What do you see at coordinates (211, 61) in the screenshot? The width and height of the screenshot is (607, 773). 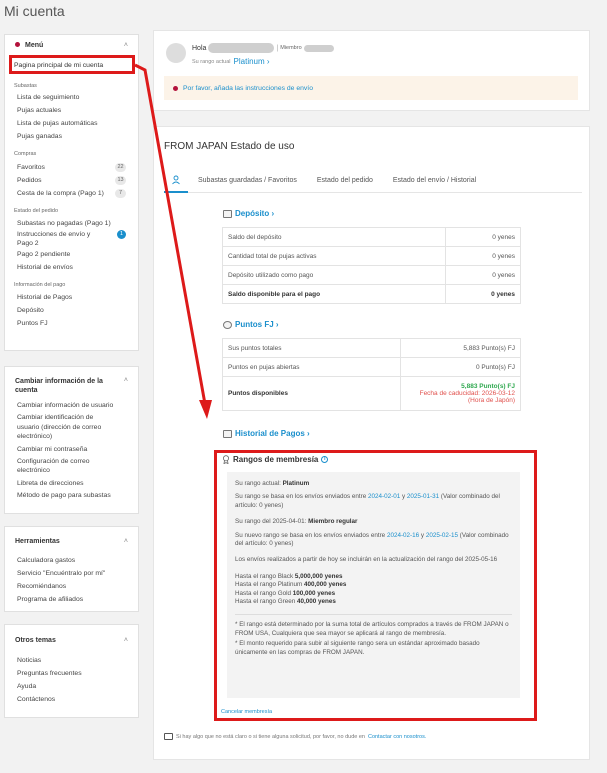 I see `rank-label: Su rango actual` at bounding box center [211, 61].